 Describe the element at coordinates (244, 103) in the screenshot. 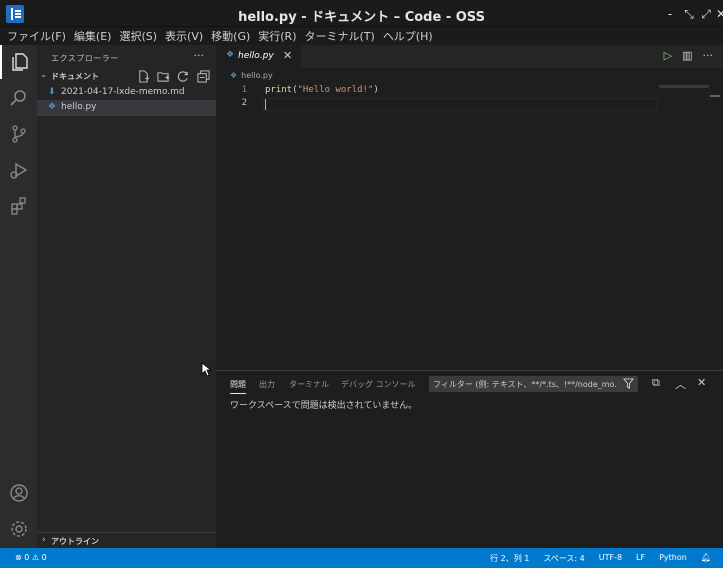

I see `line-number: 2` at that location.